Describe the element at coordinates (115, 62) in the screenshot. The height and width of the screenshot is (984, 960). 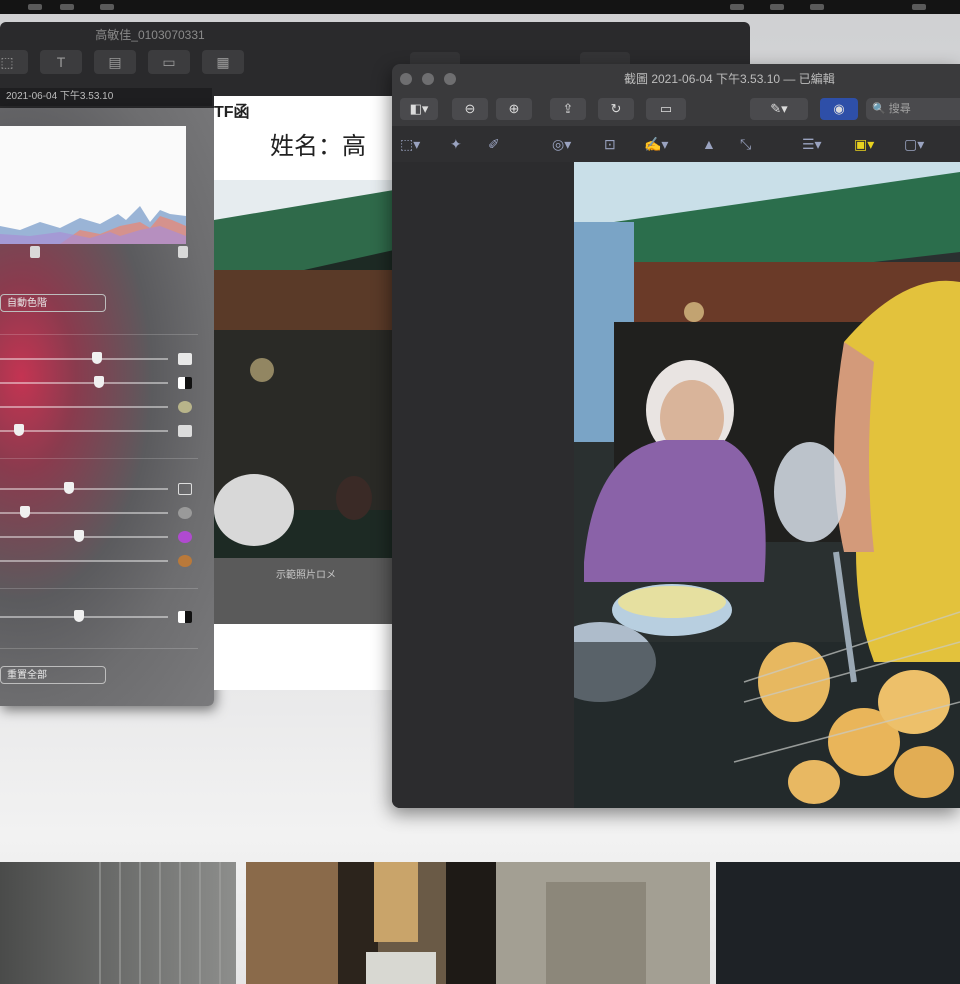
I see `toolbar-button: ▤` at that location.